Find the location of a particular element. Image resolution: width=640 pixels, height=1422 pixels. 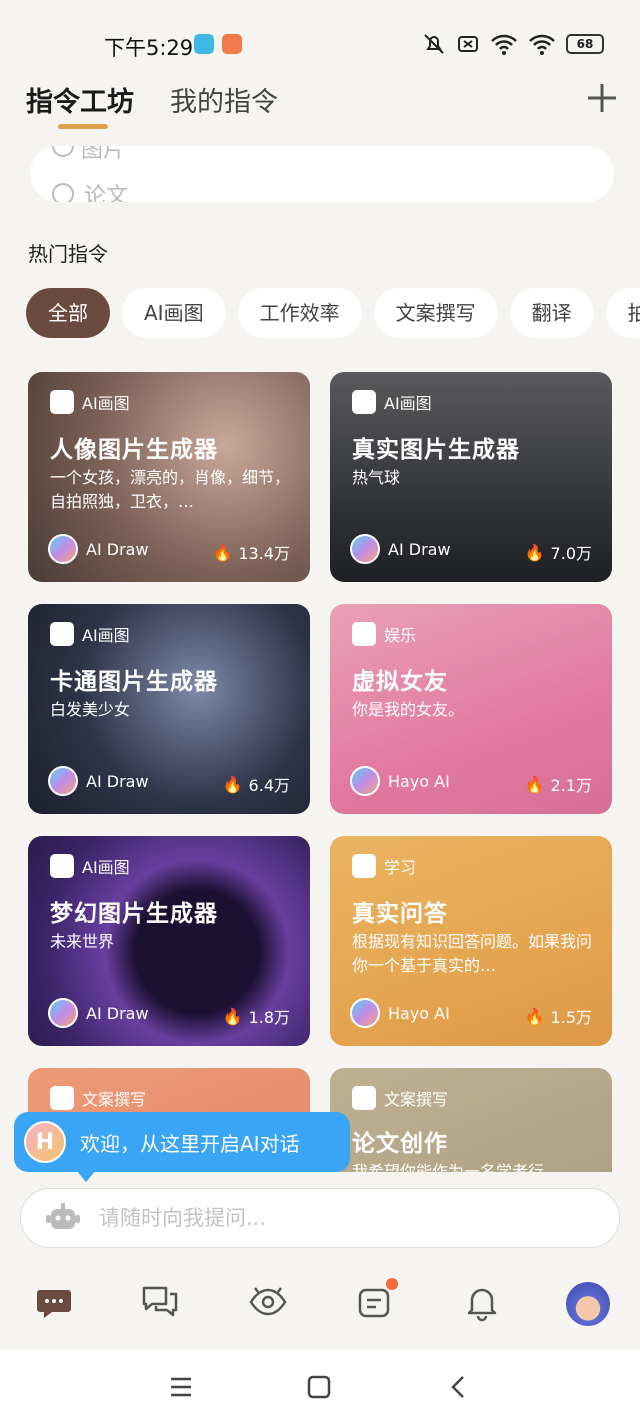

avatar is located at coordinates (588, 1304).